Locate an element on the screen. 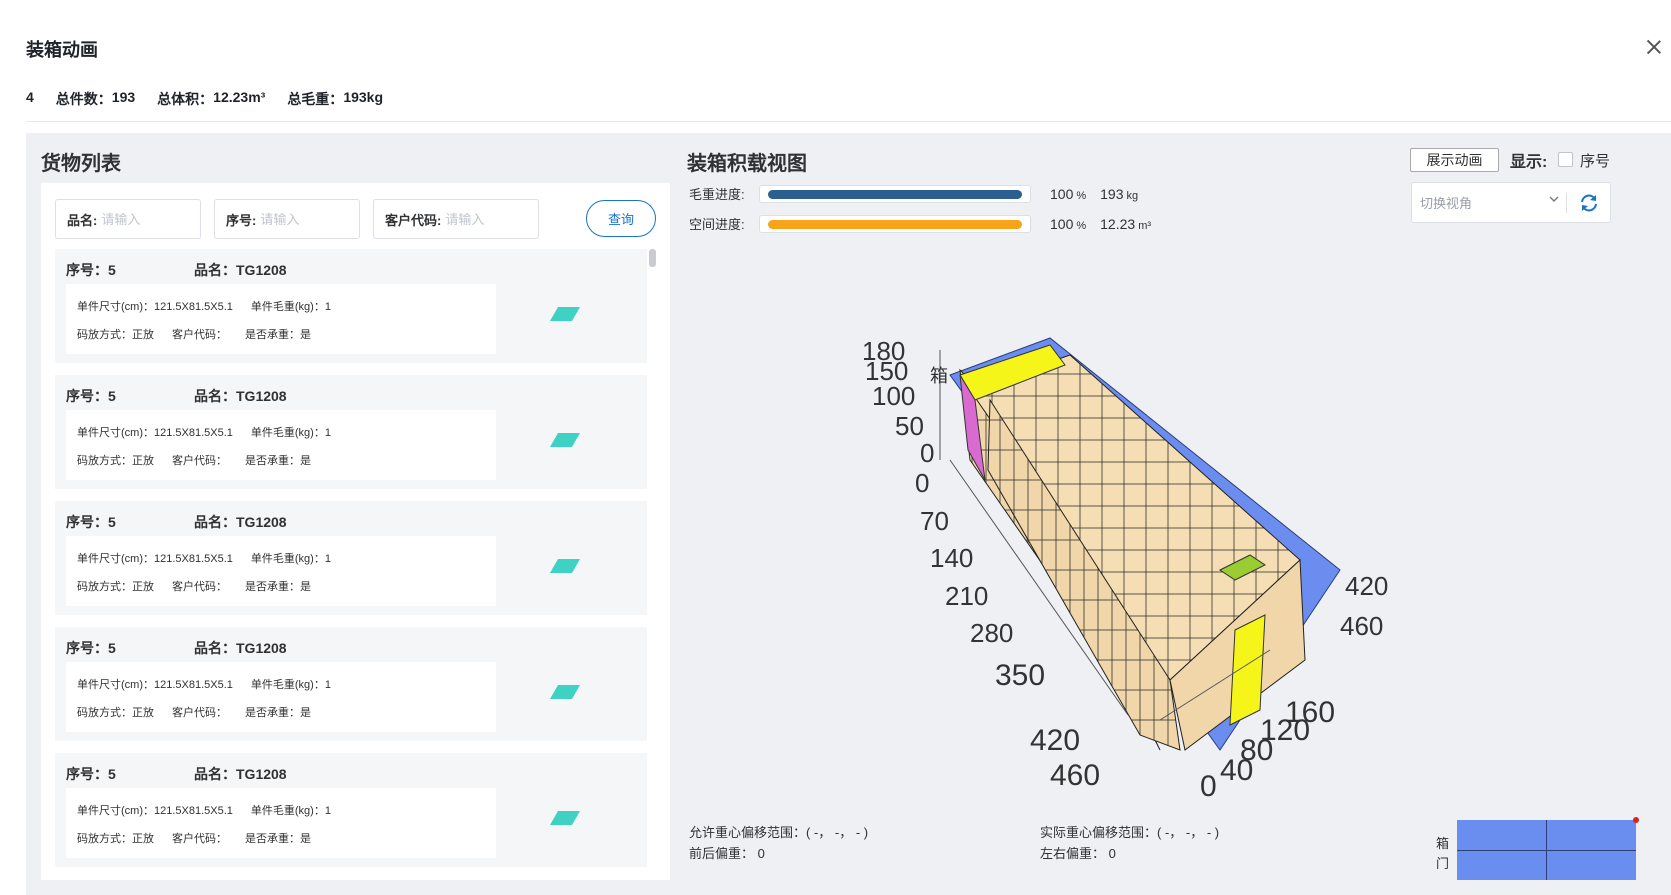 Image resolution: width=1671 pixels, height=895 pixels. total-count-label: 总件数： is located at coordinates (83, 99).